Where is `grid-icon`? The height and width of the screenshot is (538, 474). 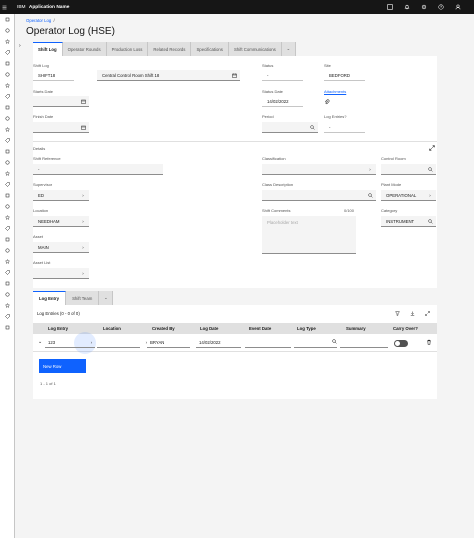 grid-icon is located at coordinates (7, 195).